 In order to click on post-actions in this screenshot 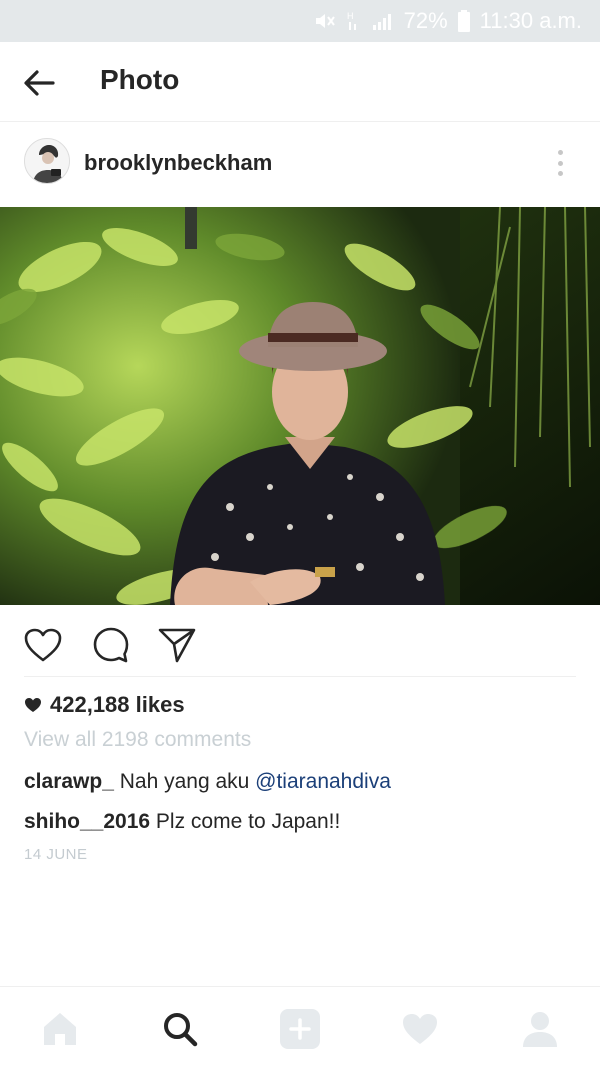, I will do `click(300, 642)`.